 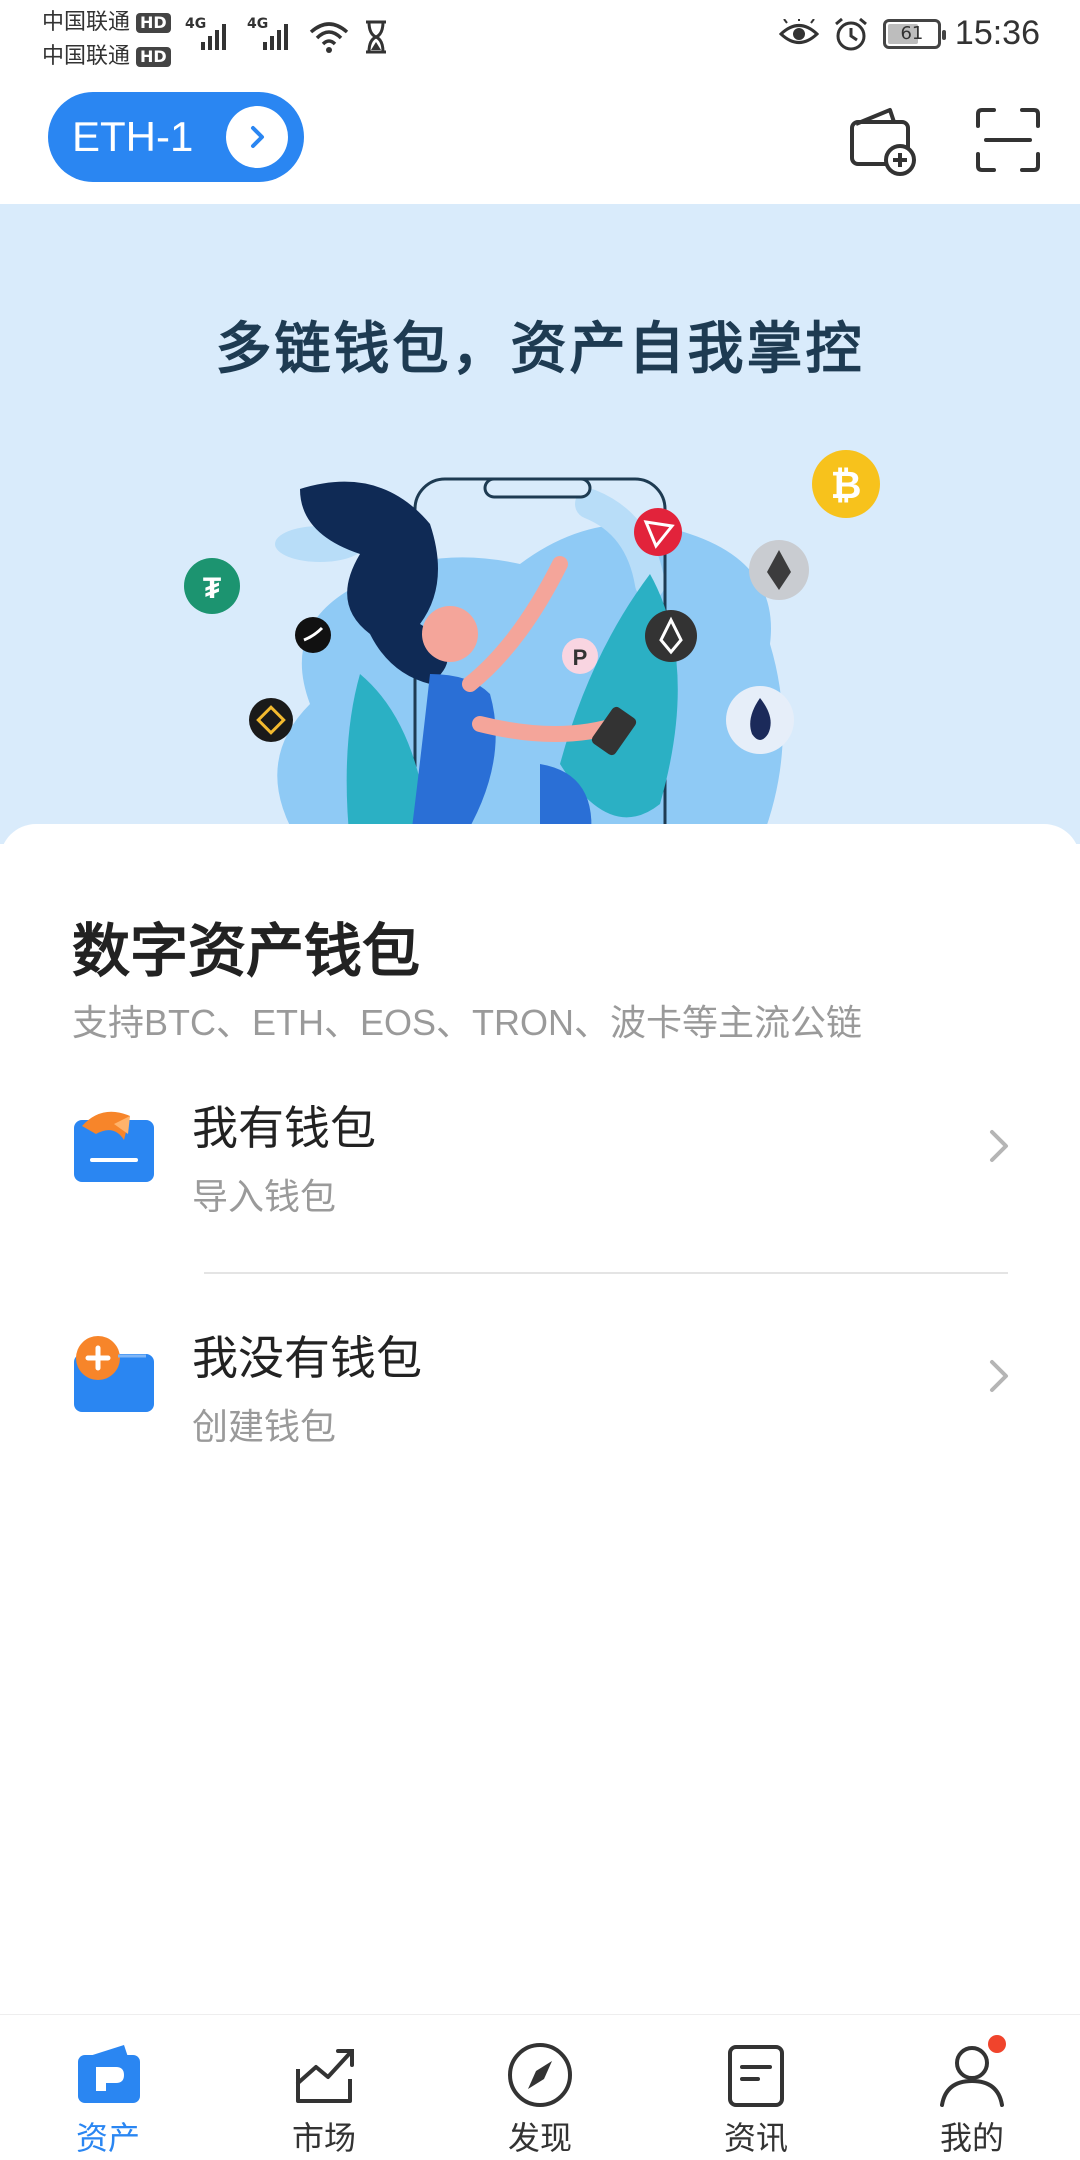 I want to click on option-title: 我没有钱包, so click(x=307, y=1358).